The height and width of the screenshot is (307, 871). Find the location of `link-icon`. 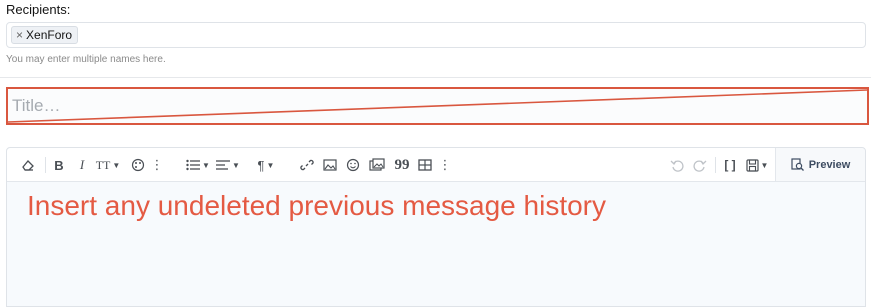

link-icon is located at coordinates (307, 165).